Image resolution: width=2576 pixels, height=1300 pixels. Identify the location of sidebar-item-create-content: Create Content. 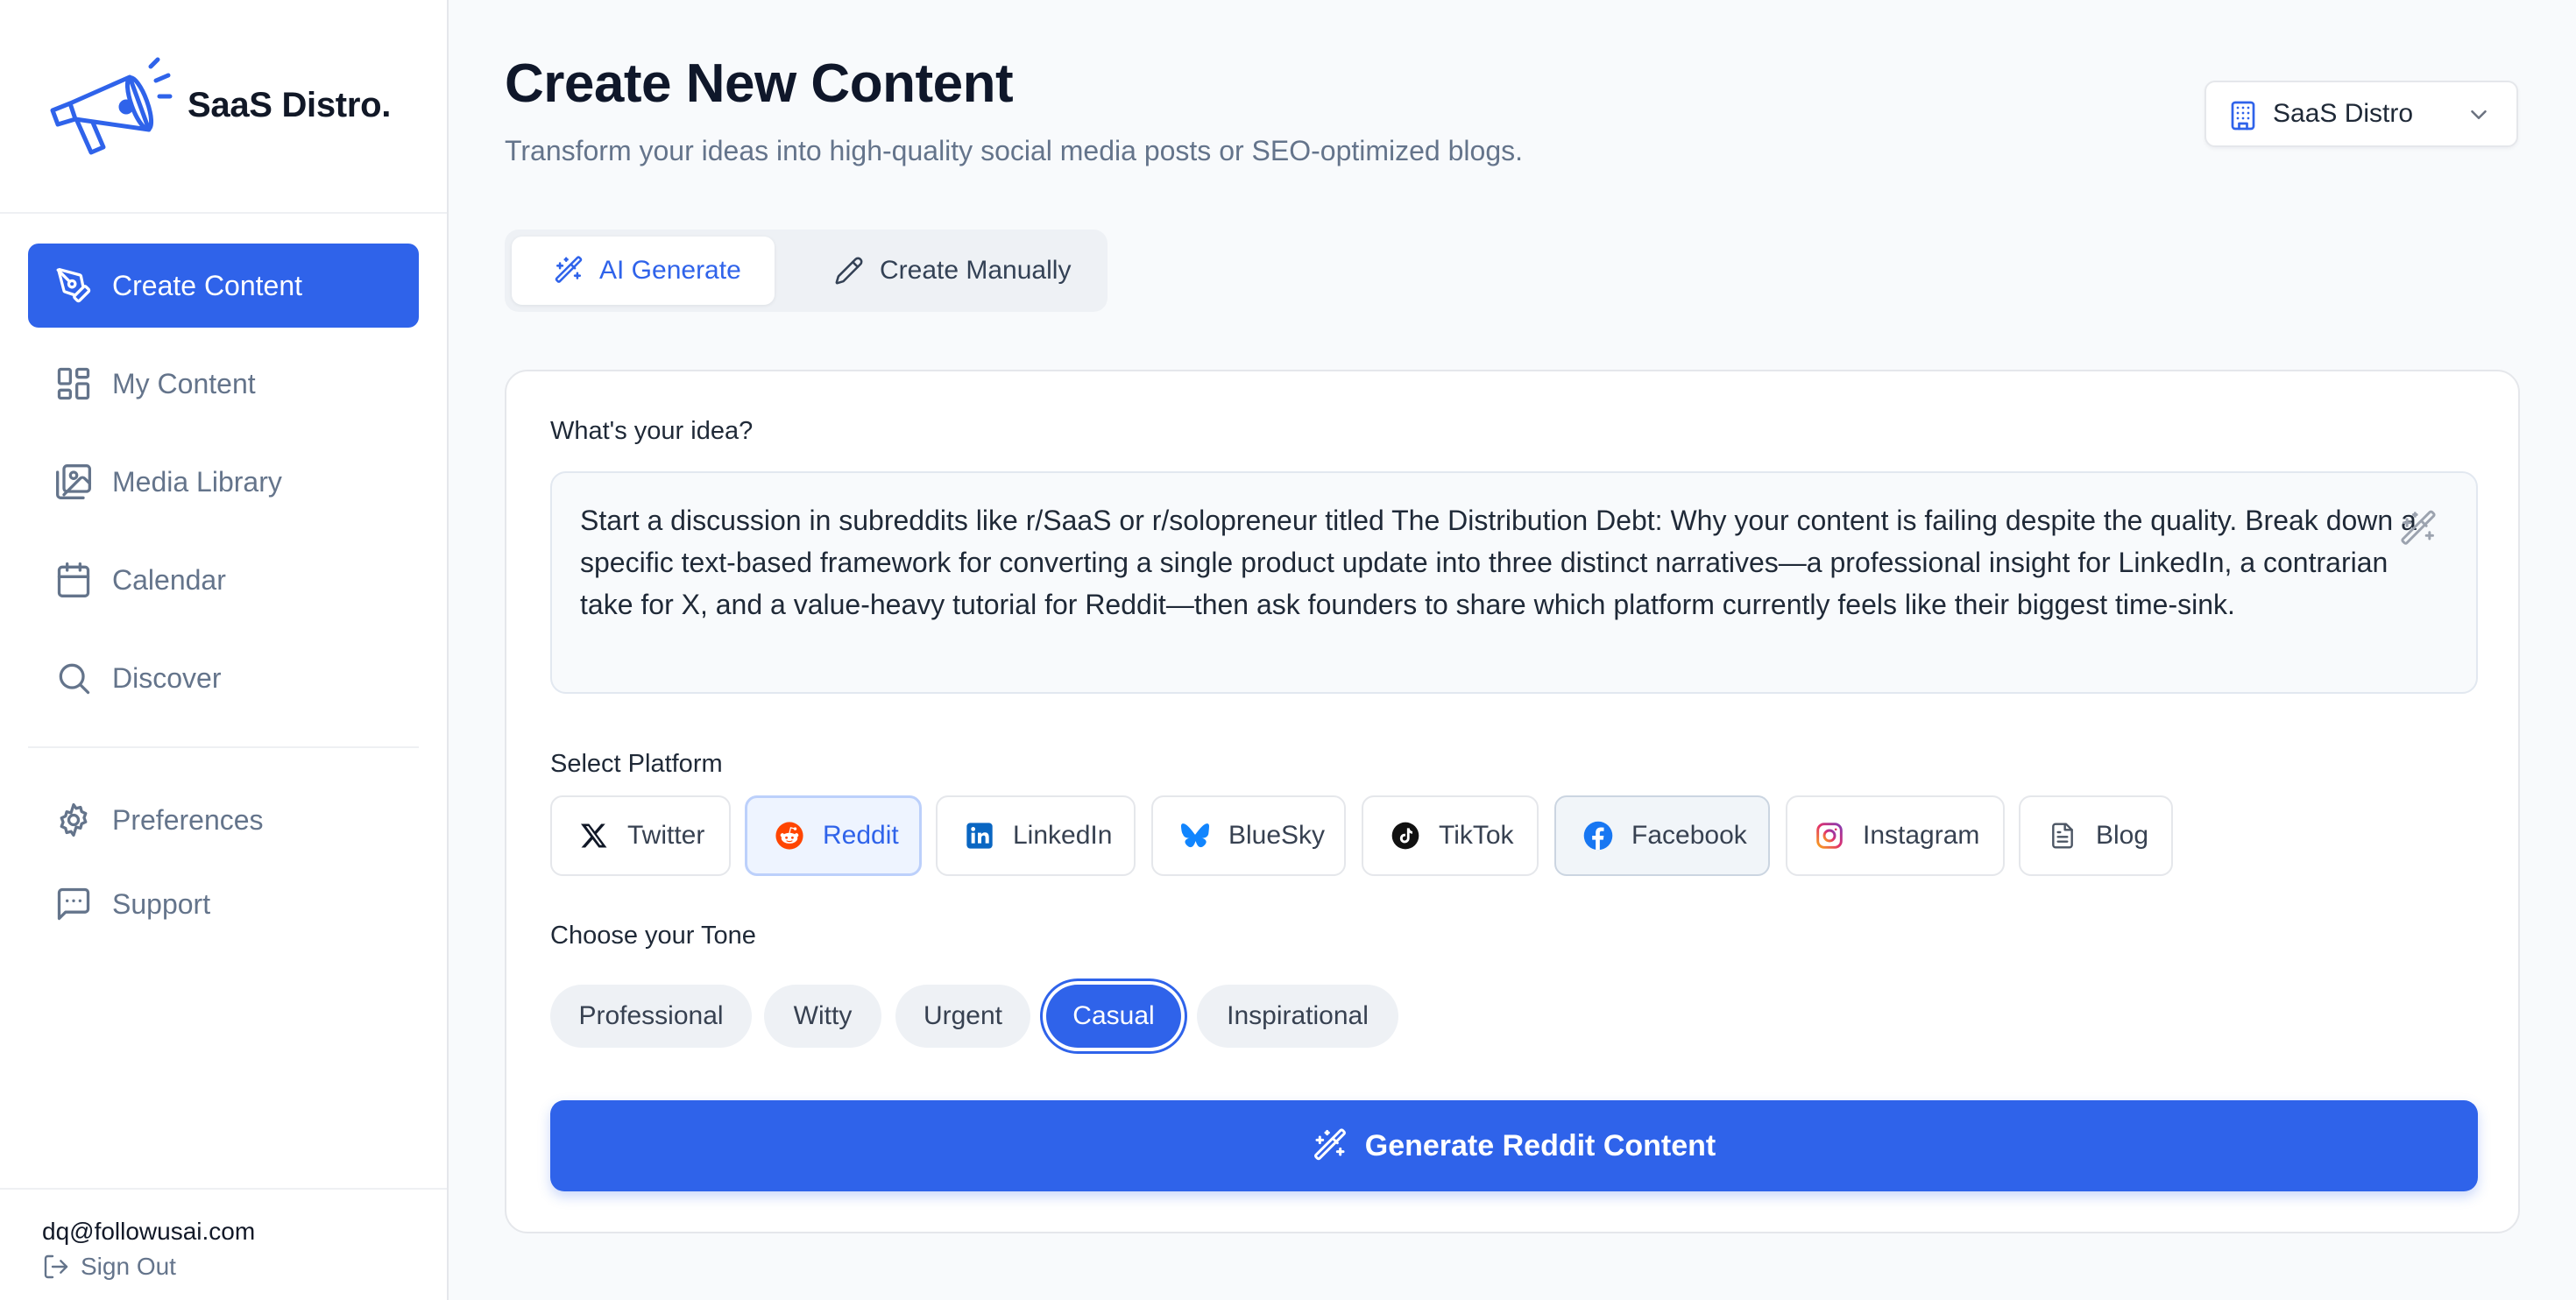
(223, 286).